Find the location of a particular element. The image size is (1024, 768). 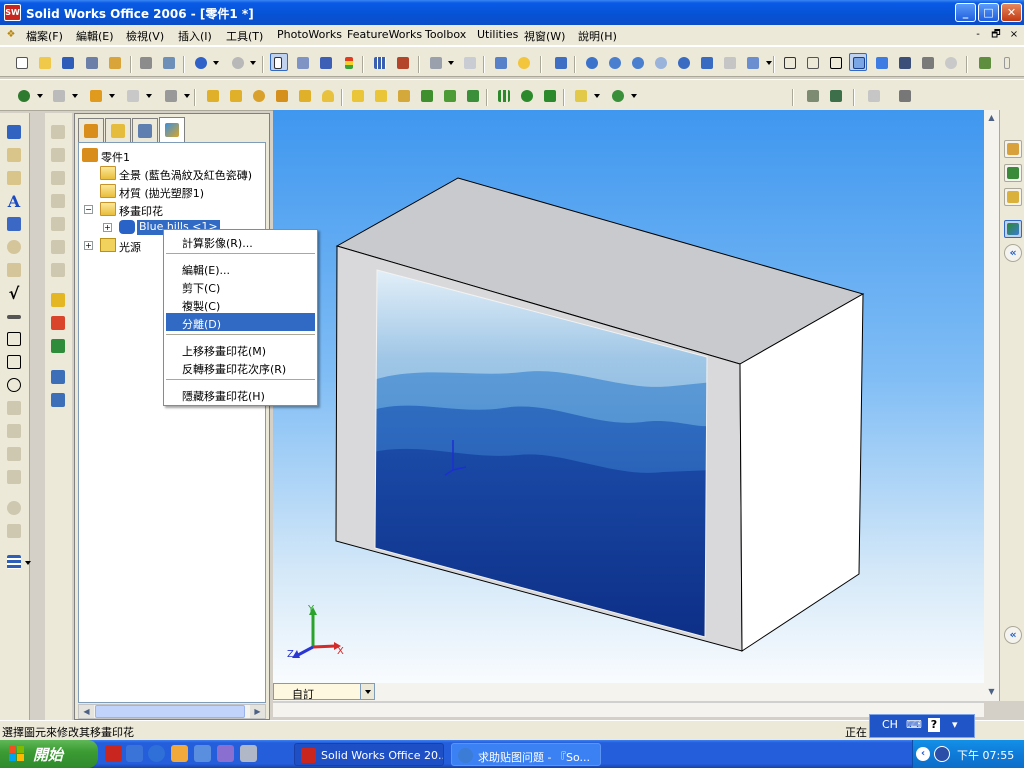

reference-geometry-icon is located at coordinates (580, 95).